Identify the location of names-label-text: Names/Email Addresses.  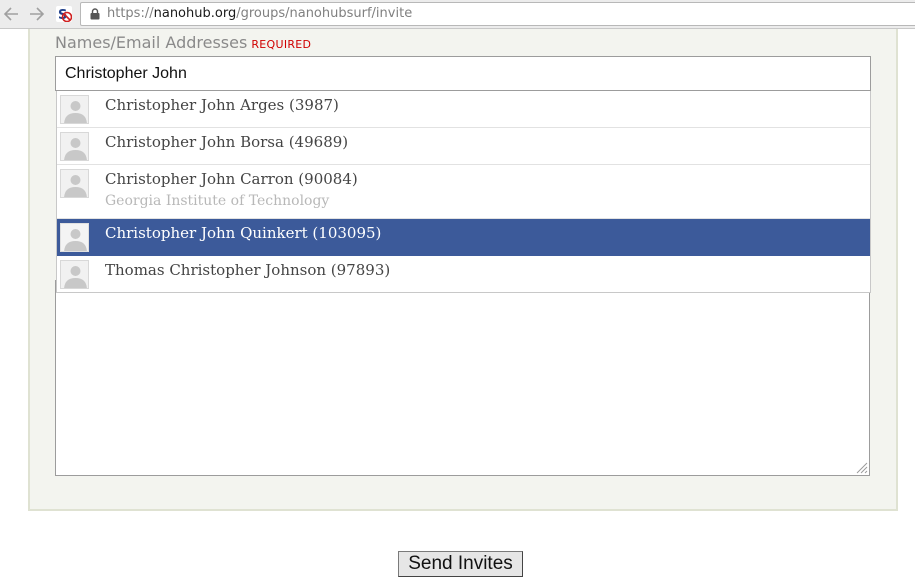
(151, 42).